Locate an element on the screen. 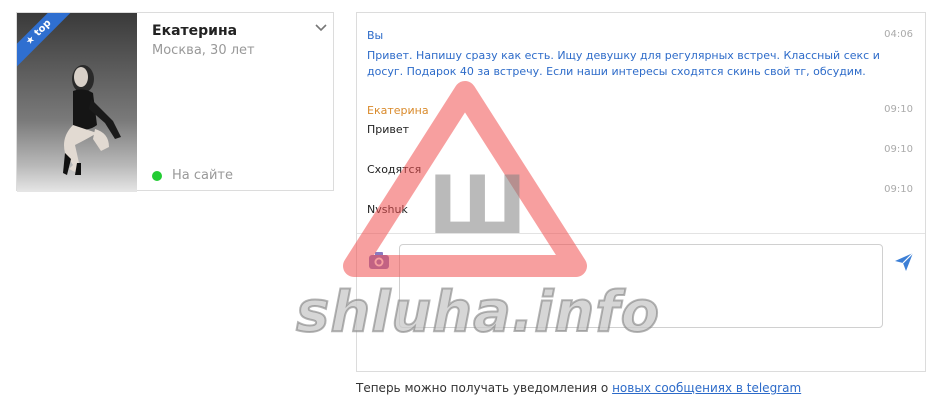  message-text: Сходятся is located at coordinates (394, 169).